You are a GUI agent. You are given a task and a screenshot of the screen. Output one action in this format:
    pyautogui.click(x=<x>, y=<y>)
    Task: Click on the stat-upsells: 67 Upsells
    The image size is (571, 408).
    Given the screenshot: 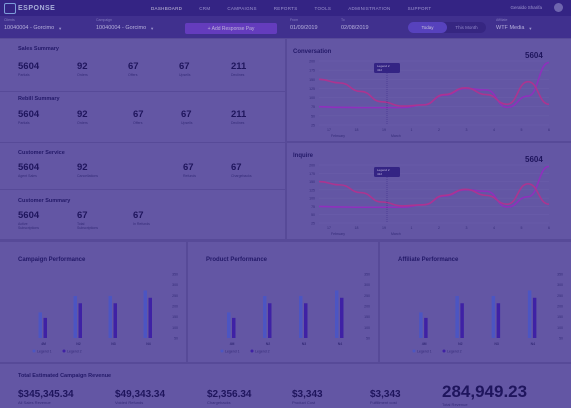 What is the action you would take?
    pyautogui.click(x=185, y=69)
    